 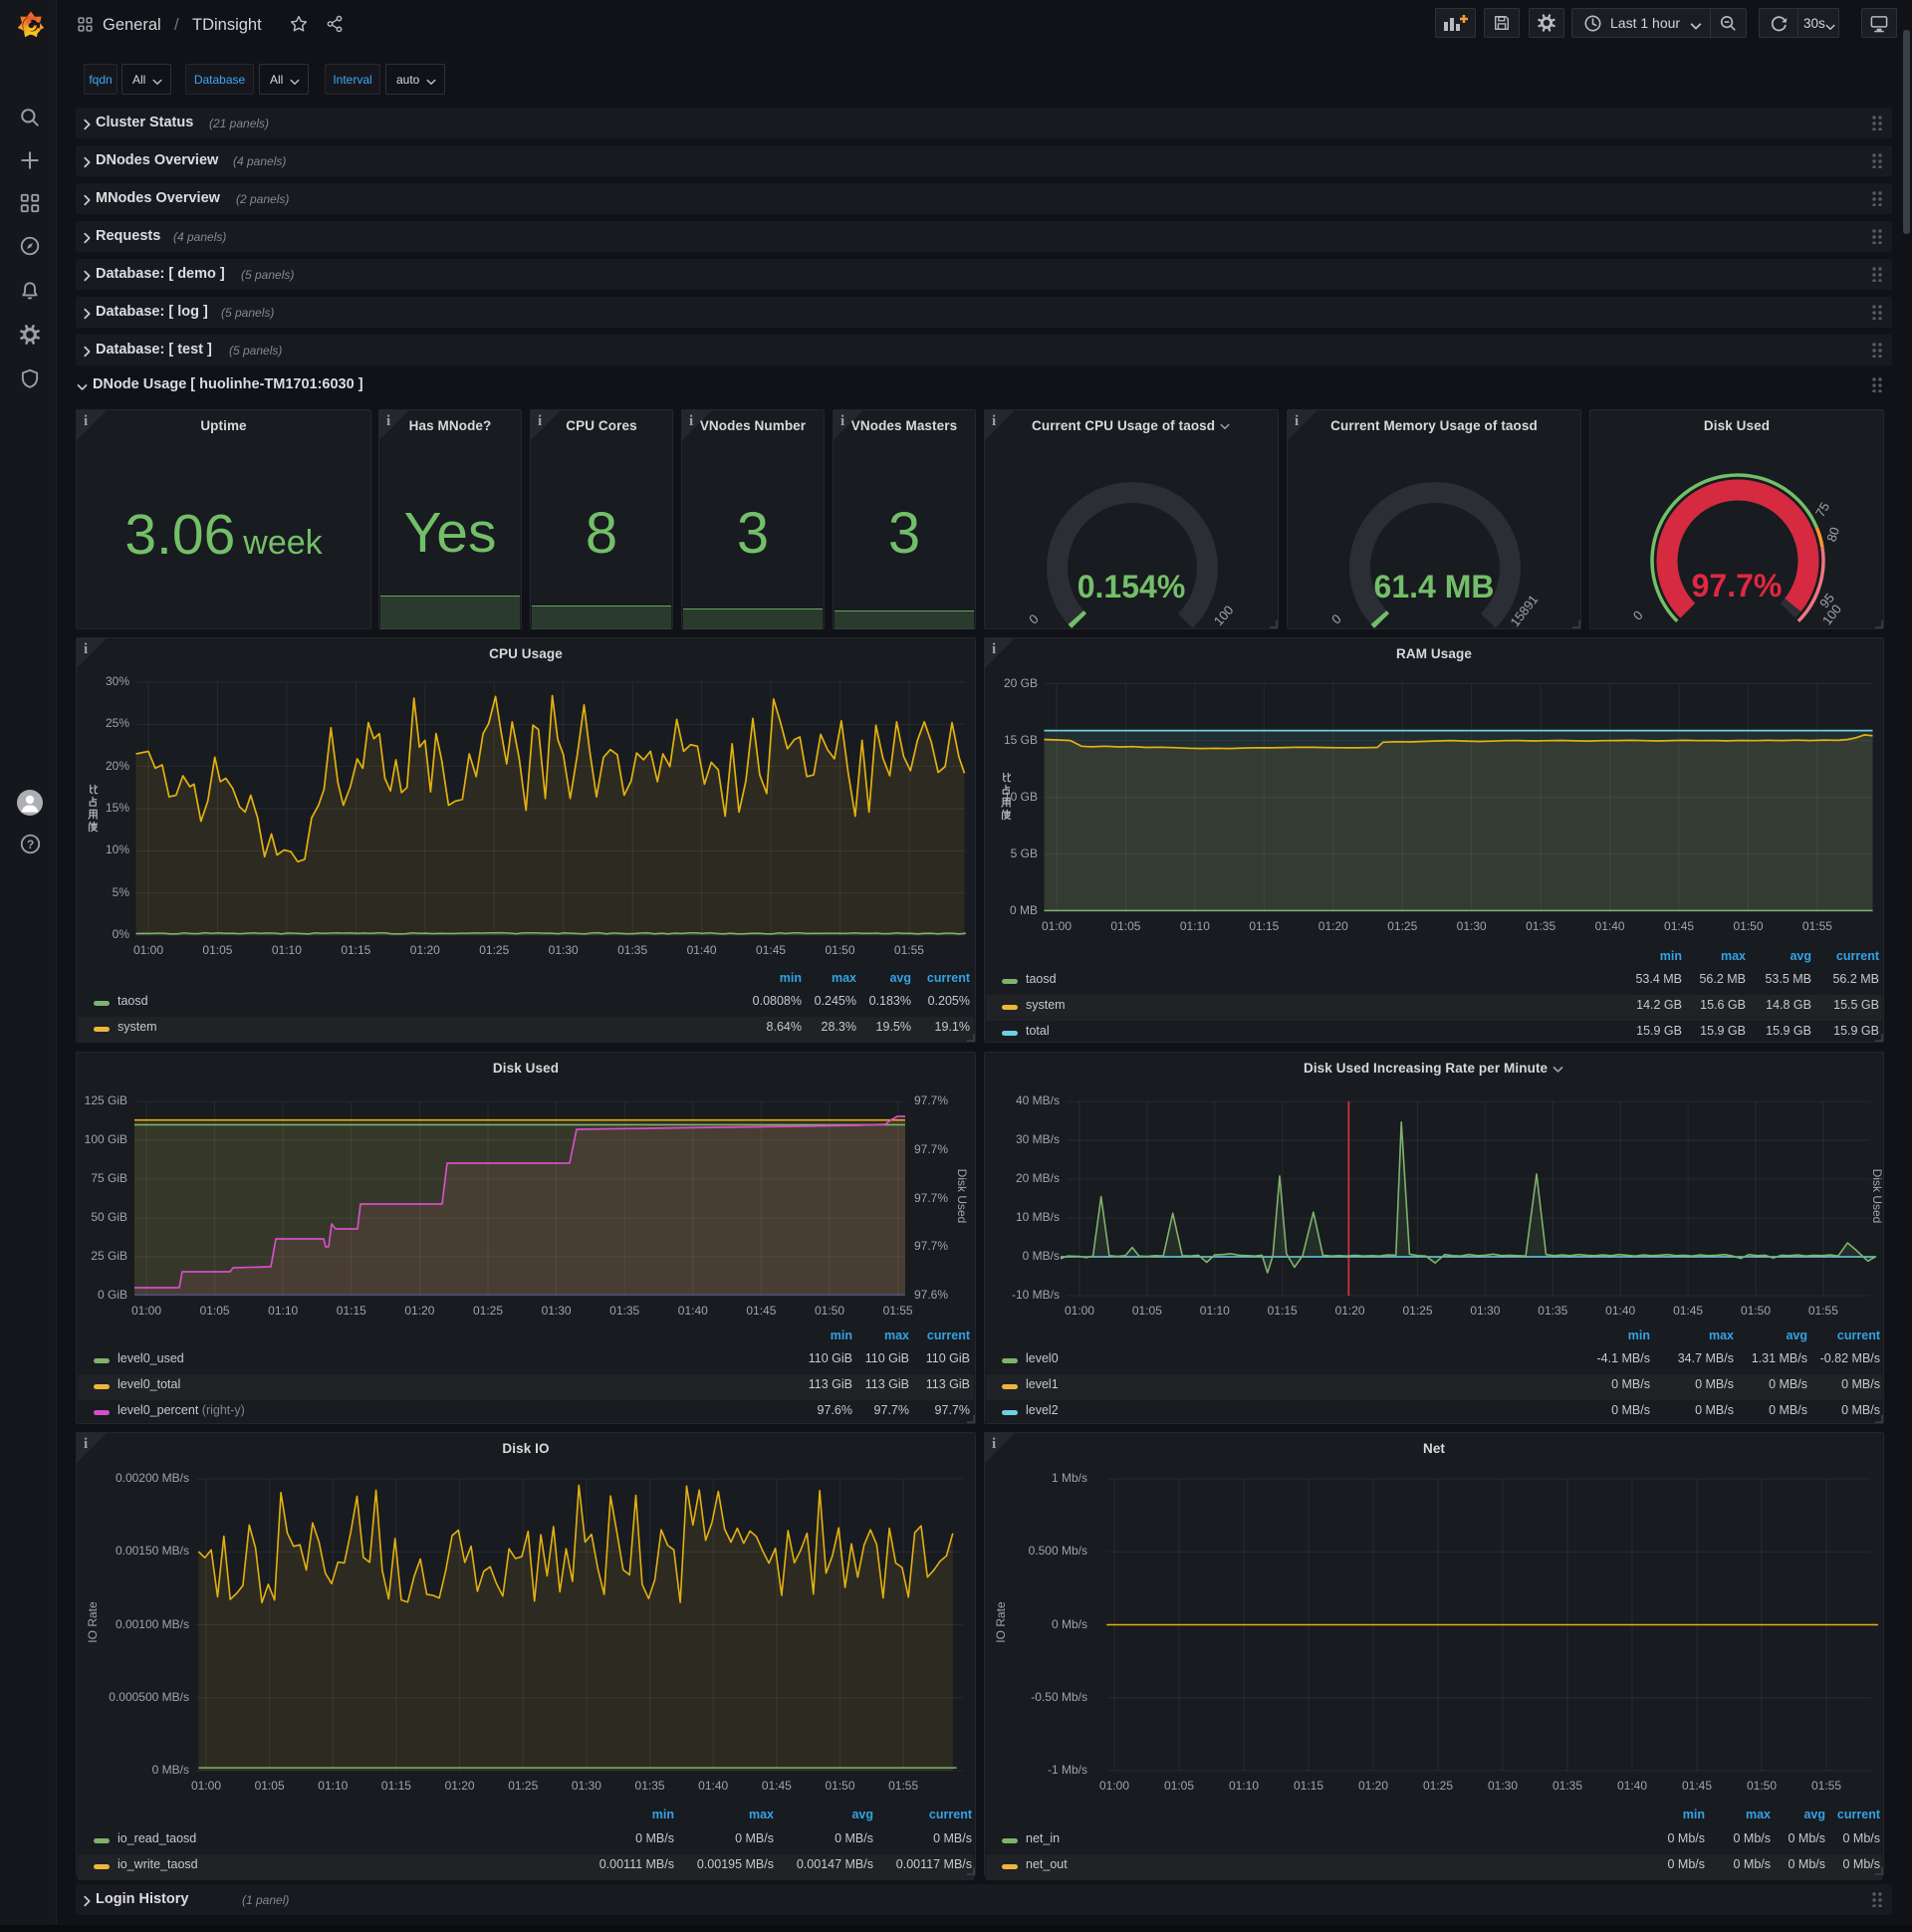 What do you see at coordinates (1832, 534) in the screenshot?
I see `svg-text: 80` at bounding box center [1832, 534].